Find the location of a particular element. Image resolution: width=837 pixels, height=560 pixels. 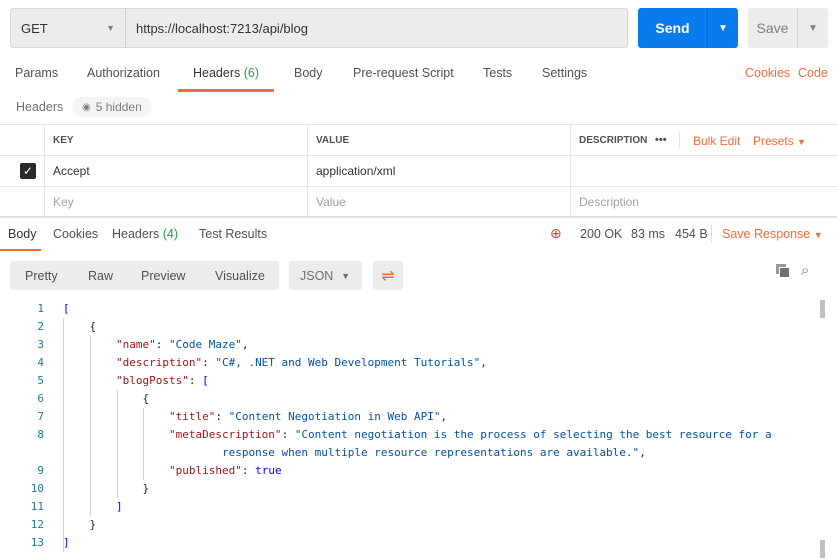

tab-params: Params is located at coordinates (36, 73).